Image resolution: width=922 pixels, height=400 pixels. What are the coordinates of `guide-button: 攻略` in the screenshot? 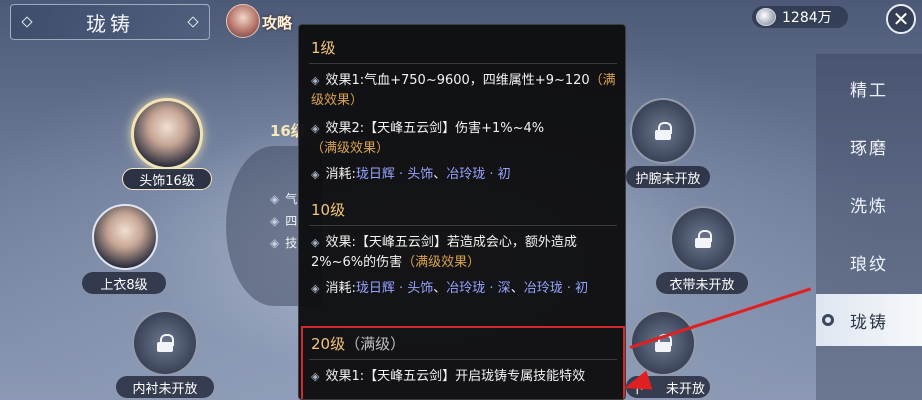 It's located at (277, 22).